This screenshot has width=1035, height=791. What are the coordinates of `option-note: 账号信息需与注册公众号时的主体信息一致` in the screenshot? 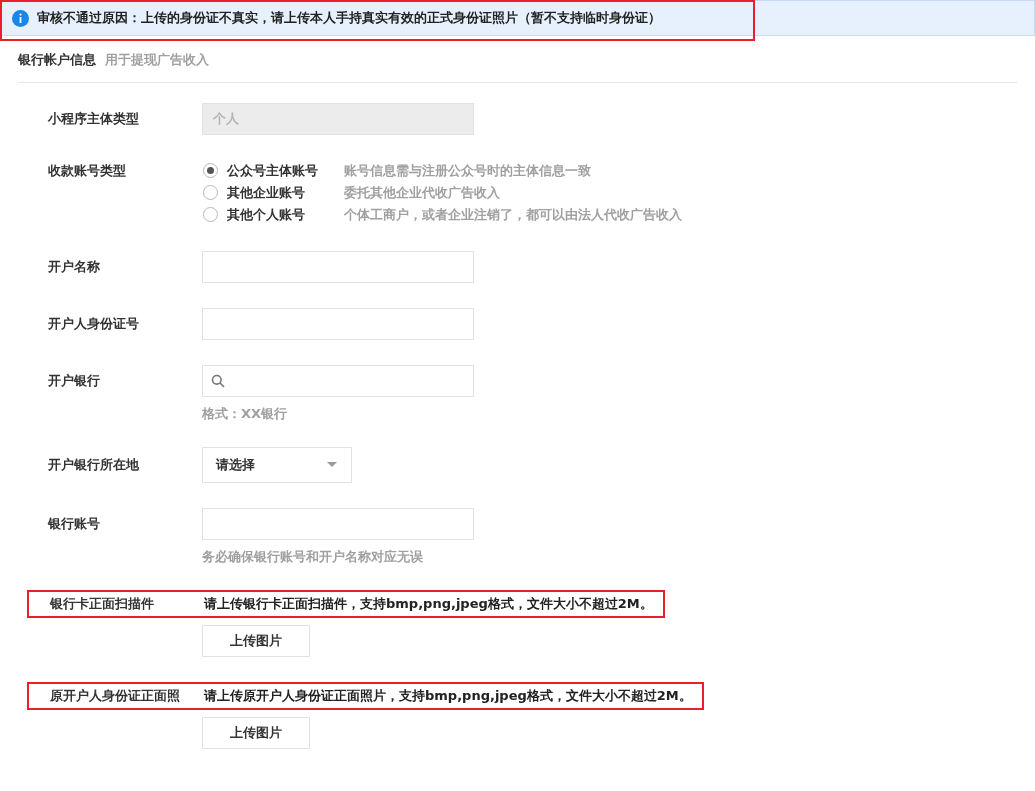 It's located at (467, 170).